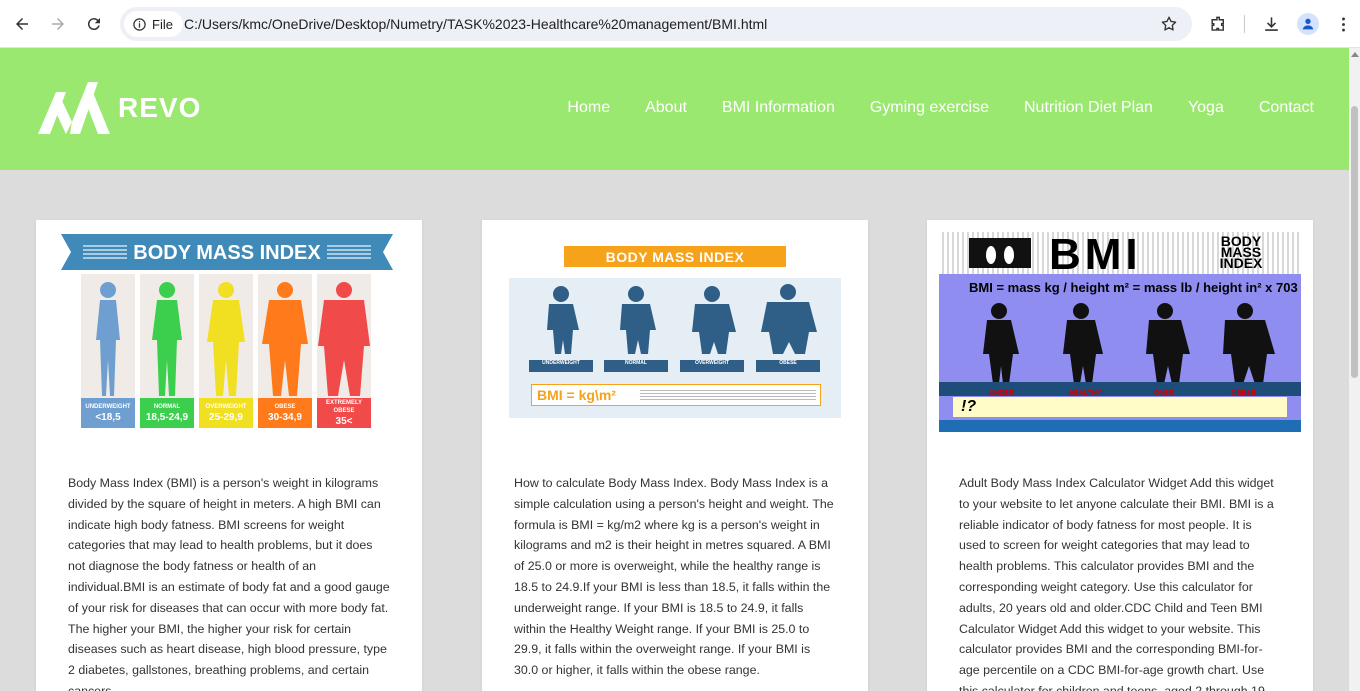  What do you see at coordinates (285, 351) in the screenshot?
I see `category-obese: OBESE 30-34,9` at bounding box center [285, 351].